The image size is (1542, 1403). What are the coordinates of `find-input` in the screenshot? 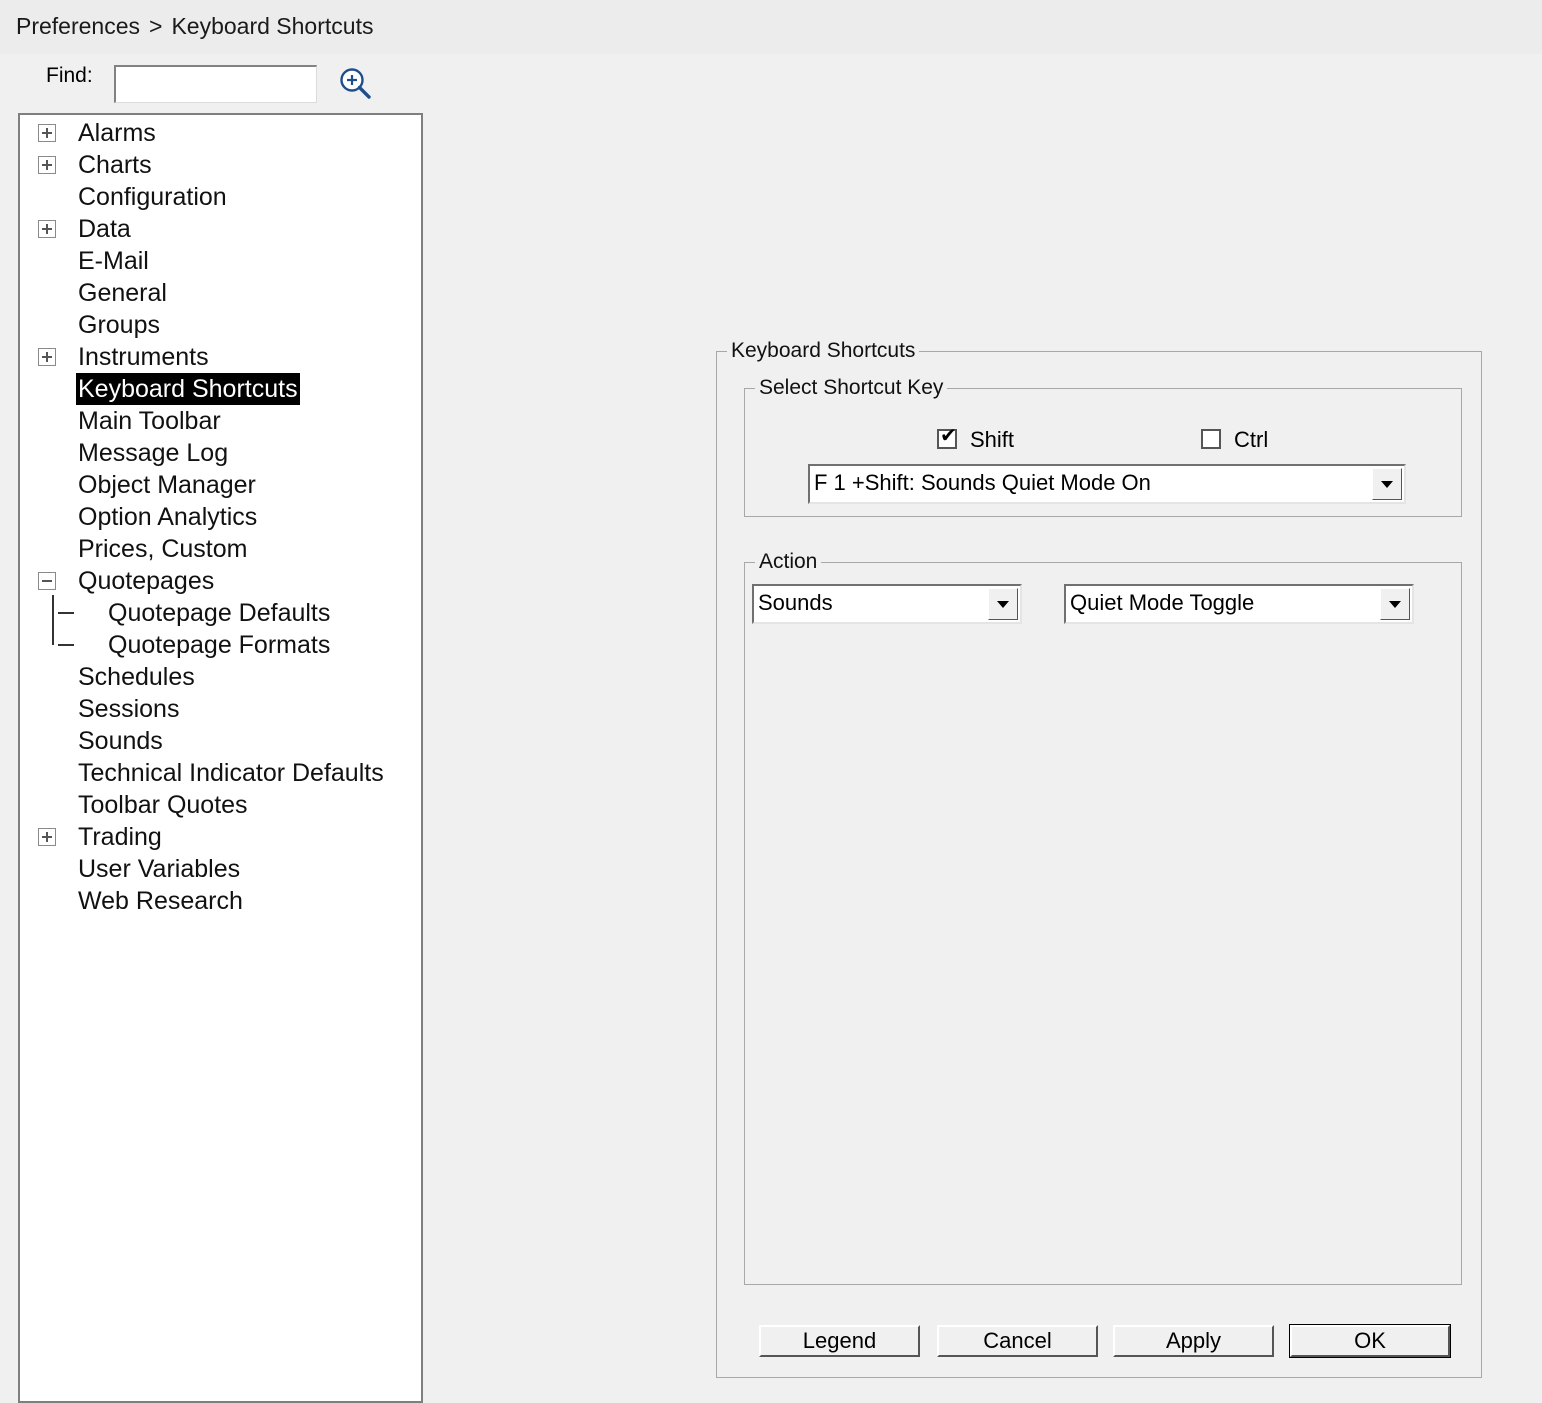 It's located at (215, 84).